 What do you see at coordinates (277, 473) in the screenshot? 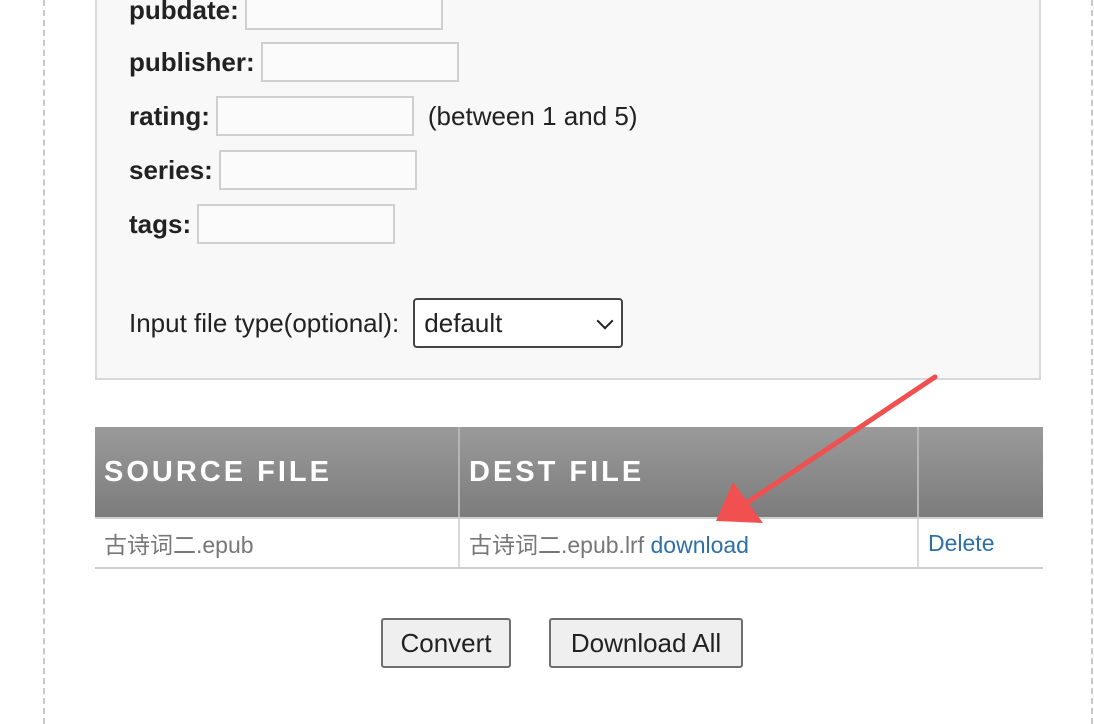
I see `source-file-header: SOURCE FILE` at bounding box center [277, 473].